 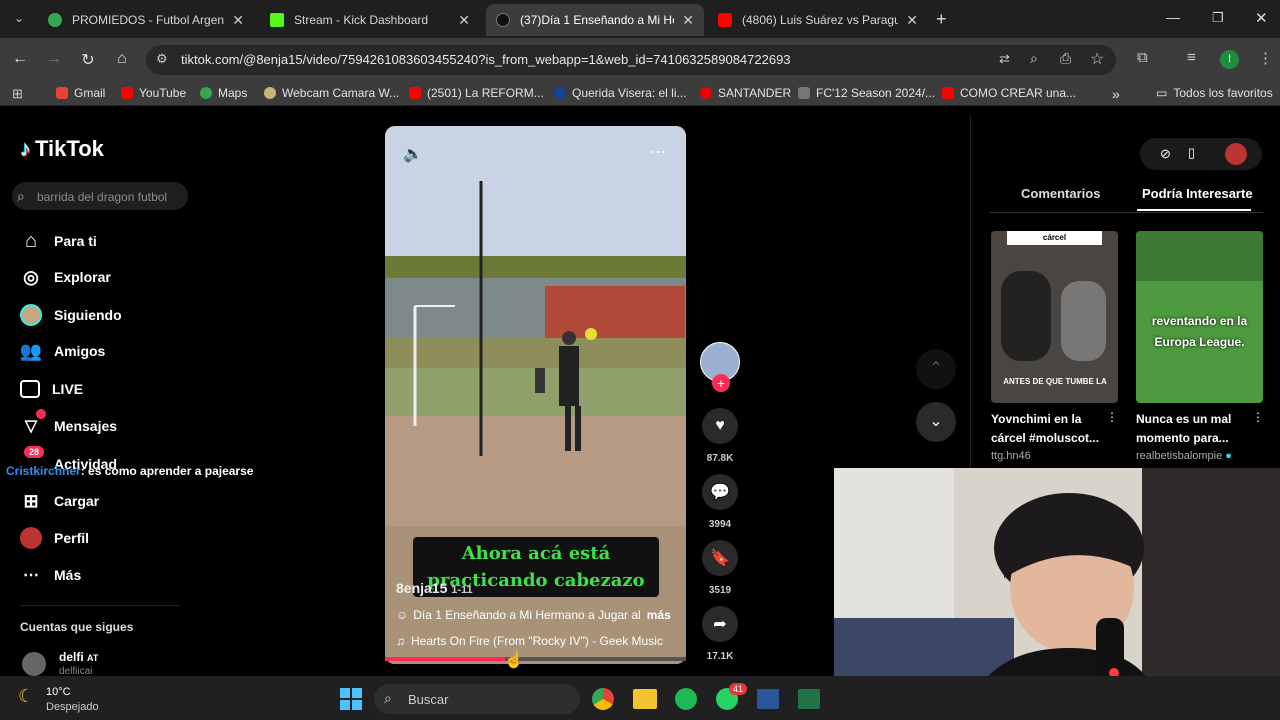 I want to click on previous-video-button: ⌃, so click(x=936, y=369).